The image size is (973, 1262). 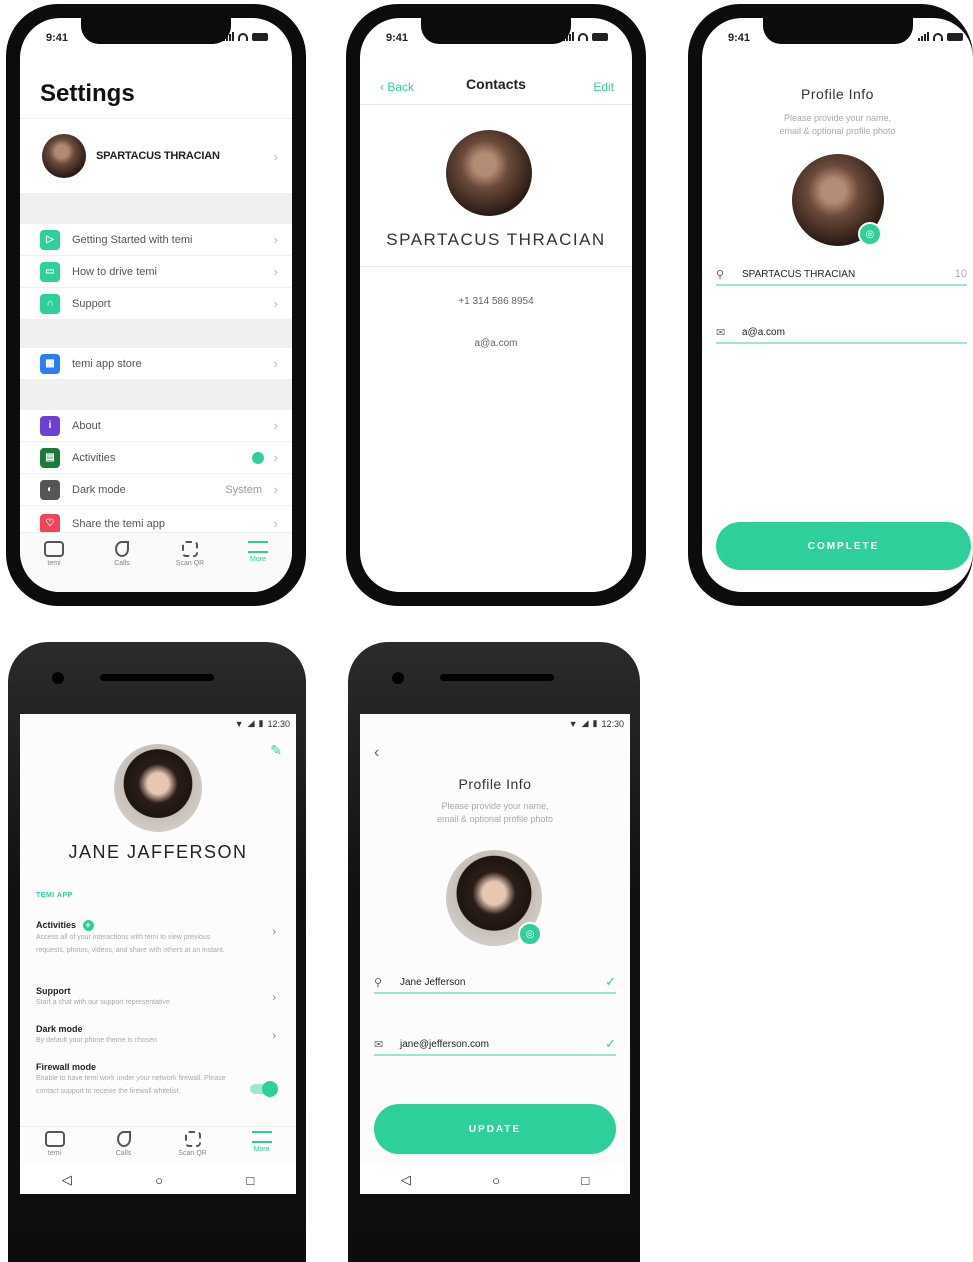 What do you see at coordinates (156, 240) in the screenshot?
I see `settings-item-getting-started: ▷ Getting Started with temi ›` at bounding box center [156, 240].